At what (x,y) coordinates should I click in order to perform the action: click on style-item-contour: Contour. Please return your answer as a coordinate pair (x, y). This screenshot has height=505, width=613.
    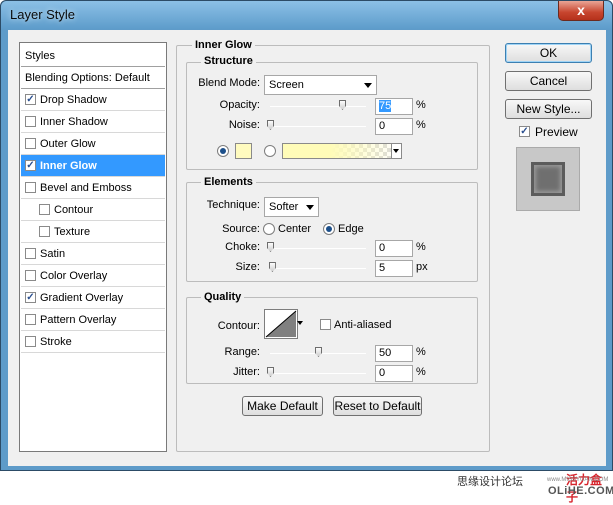
    Looking at the image, I should click on (93, 210).